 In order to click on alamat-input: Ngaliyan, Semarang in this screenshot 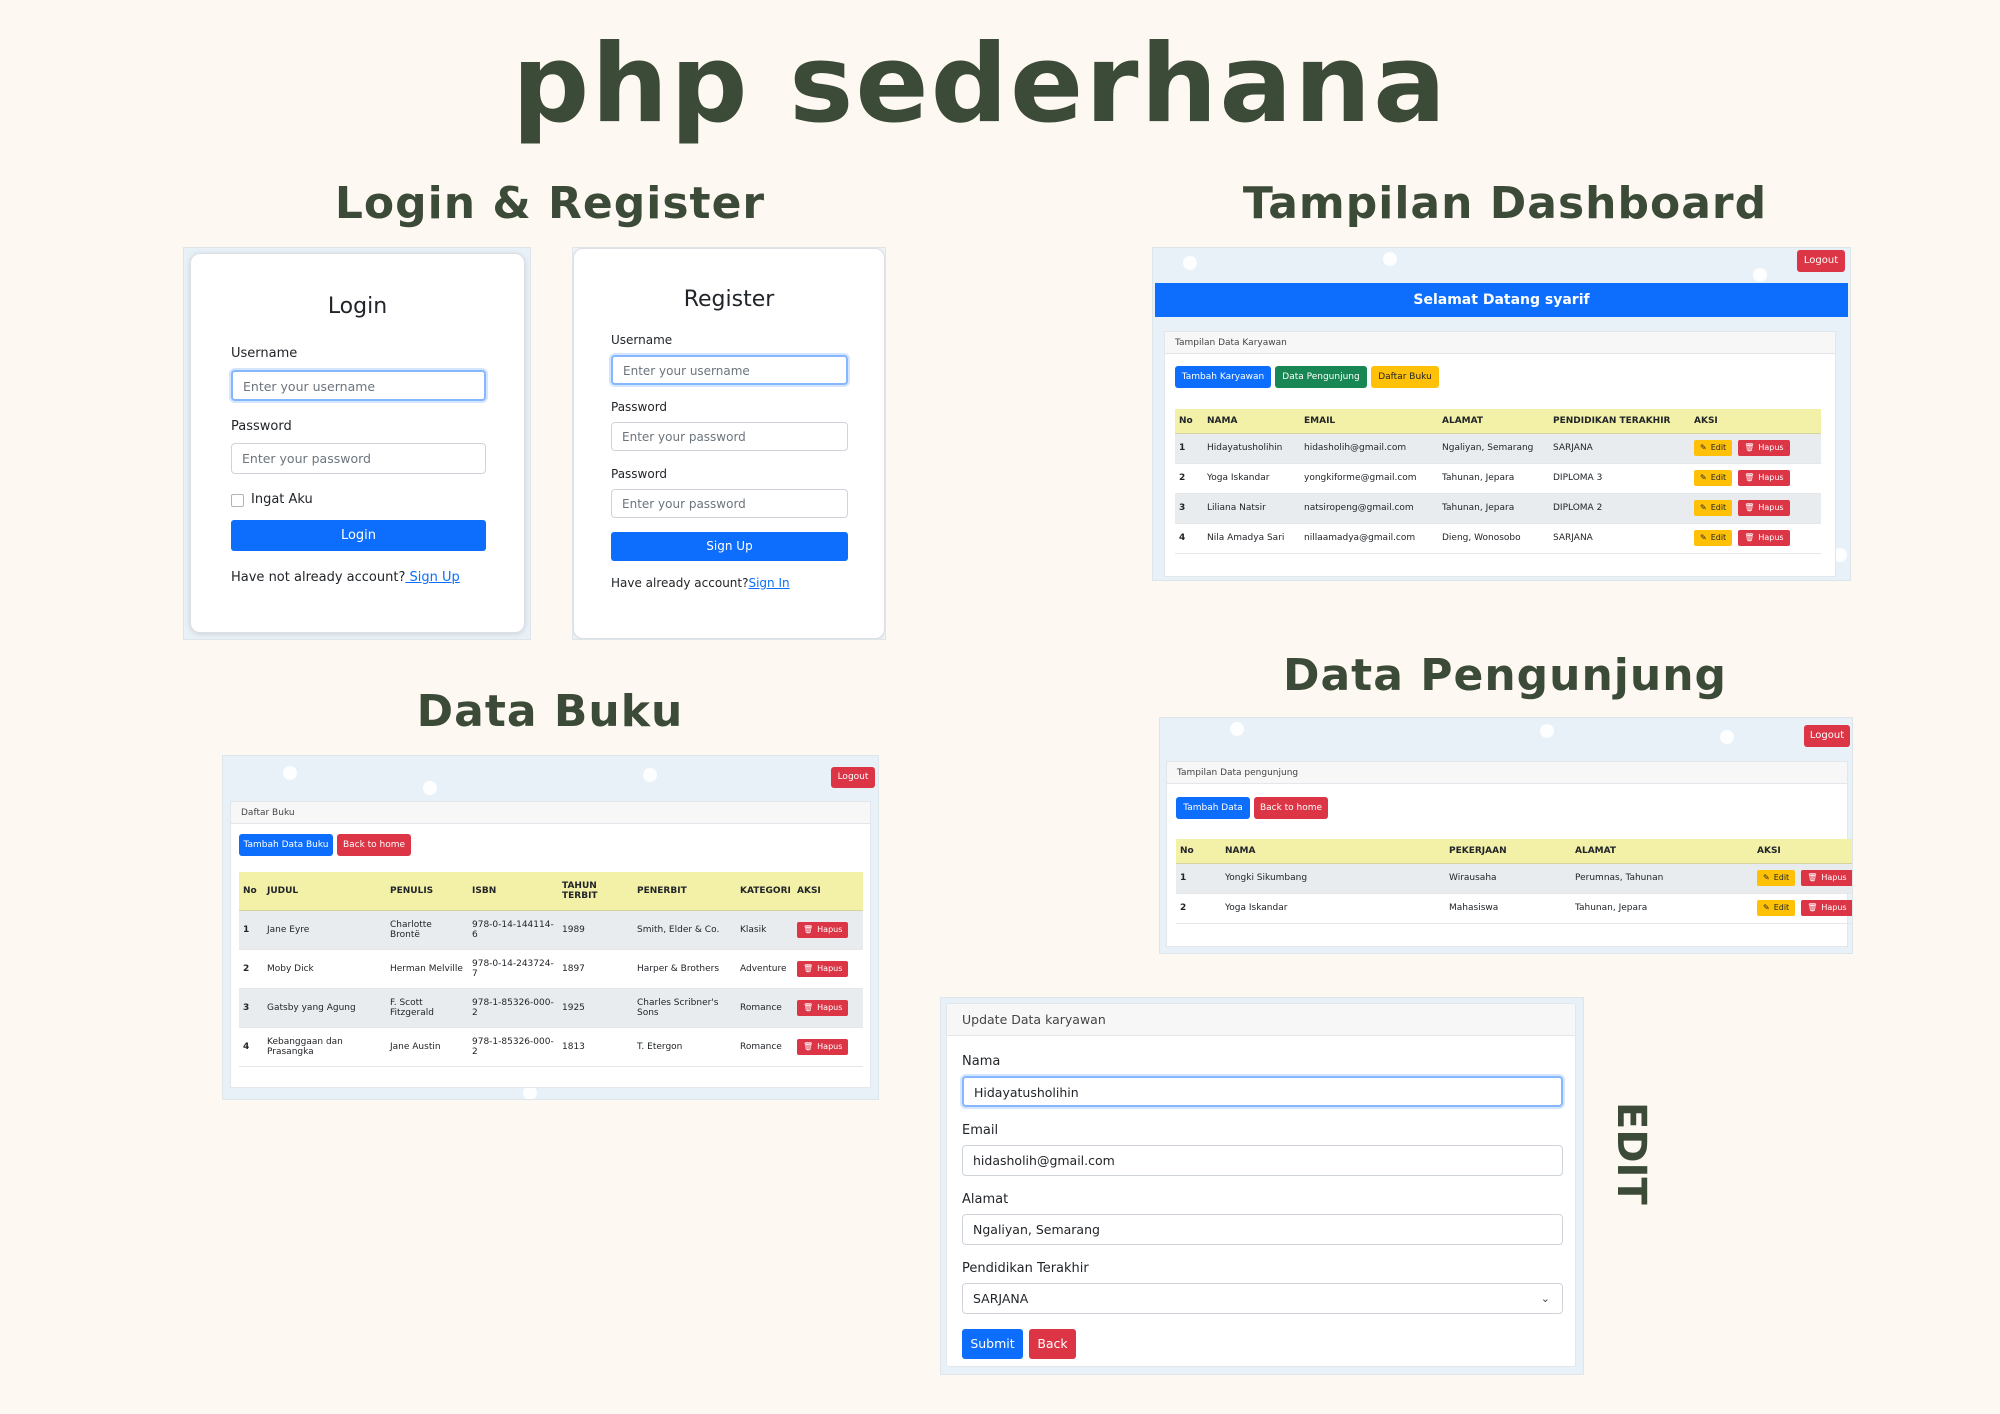, I will do `click(1262, 1229)`.